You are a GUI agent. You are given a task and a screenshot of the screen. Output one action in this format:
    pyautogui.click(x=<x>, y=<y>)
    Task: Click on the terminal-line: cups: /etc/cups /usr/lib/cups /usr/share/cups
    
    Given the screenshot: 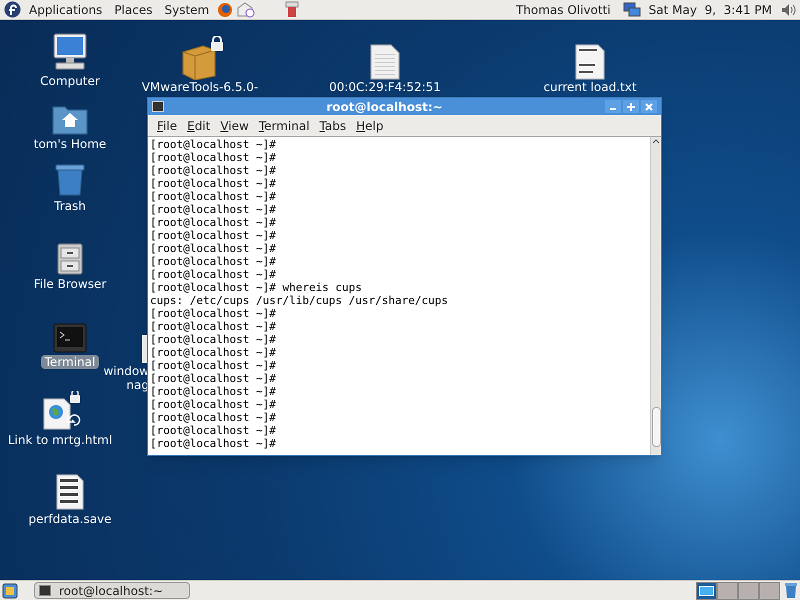 What is the action you would take?
    pyautogui.click(x=300, y=300)
    